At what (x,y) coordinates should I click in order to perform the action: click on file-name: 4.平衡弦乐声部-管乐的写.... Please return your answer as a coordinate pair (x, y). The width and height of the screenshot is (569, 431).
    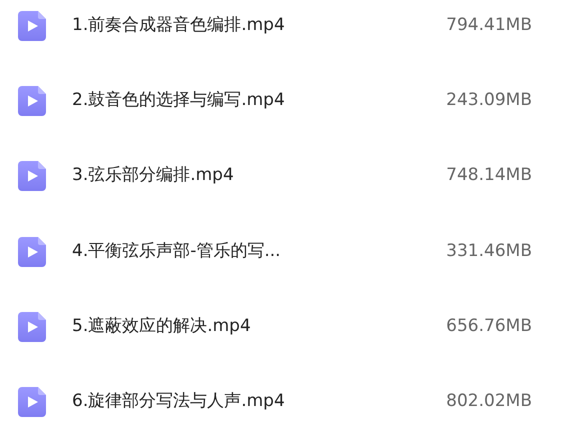
    Looking at the image, I should click on (242, 251).